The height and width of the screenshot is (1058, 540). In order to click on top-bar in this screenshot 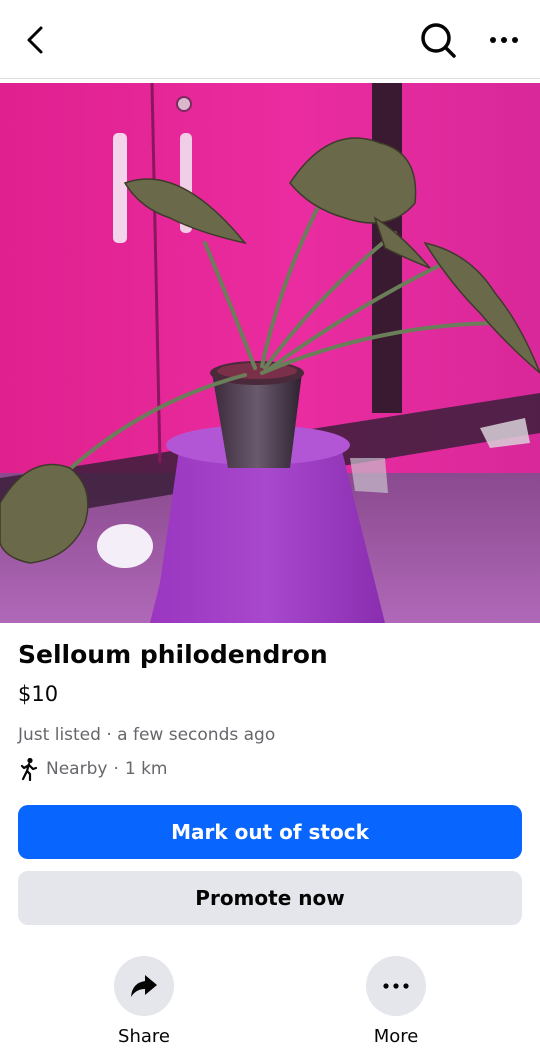, I will do `click(270, 39)`.